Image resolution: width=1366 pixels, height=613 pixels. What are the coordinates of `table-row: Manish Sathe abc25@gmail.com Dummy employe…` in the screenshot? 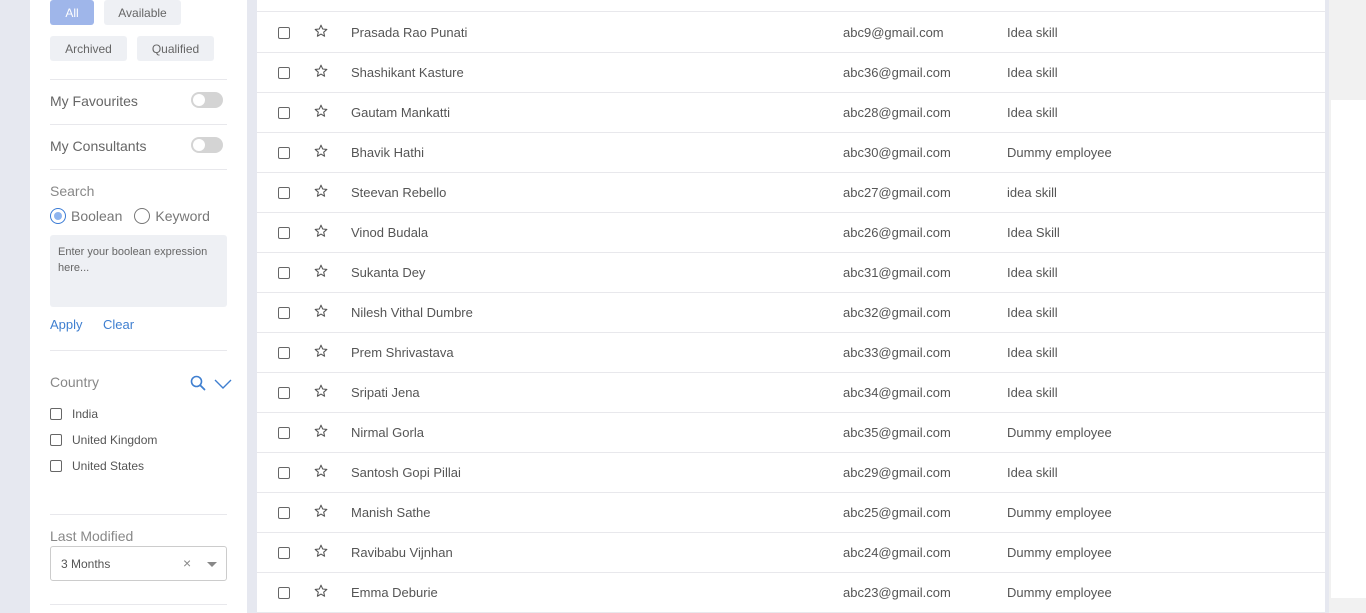 It's located at (791, 513).